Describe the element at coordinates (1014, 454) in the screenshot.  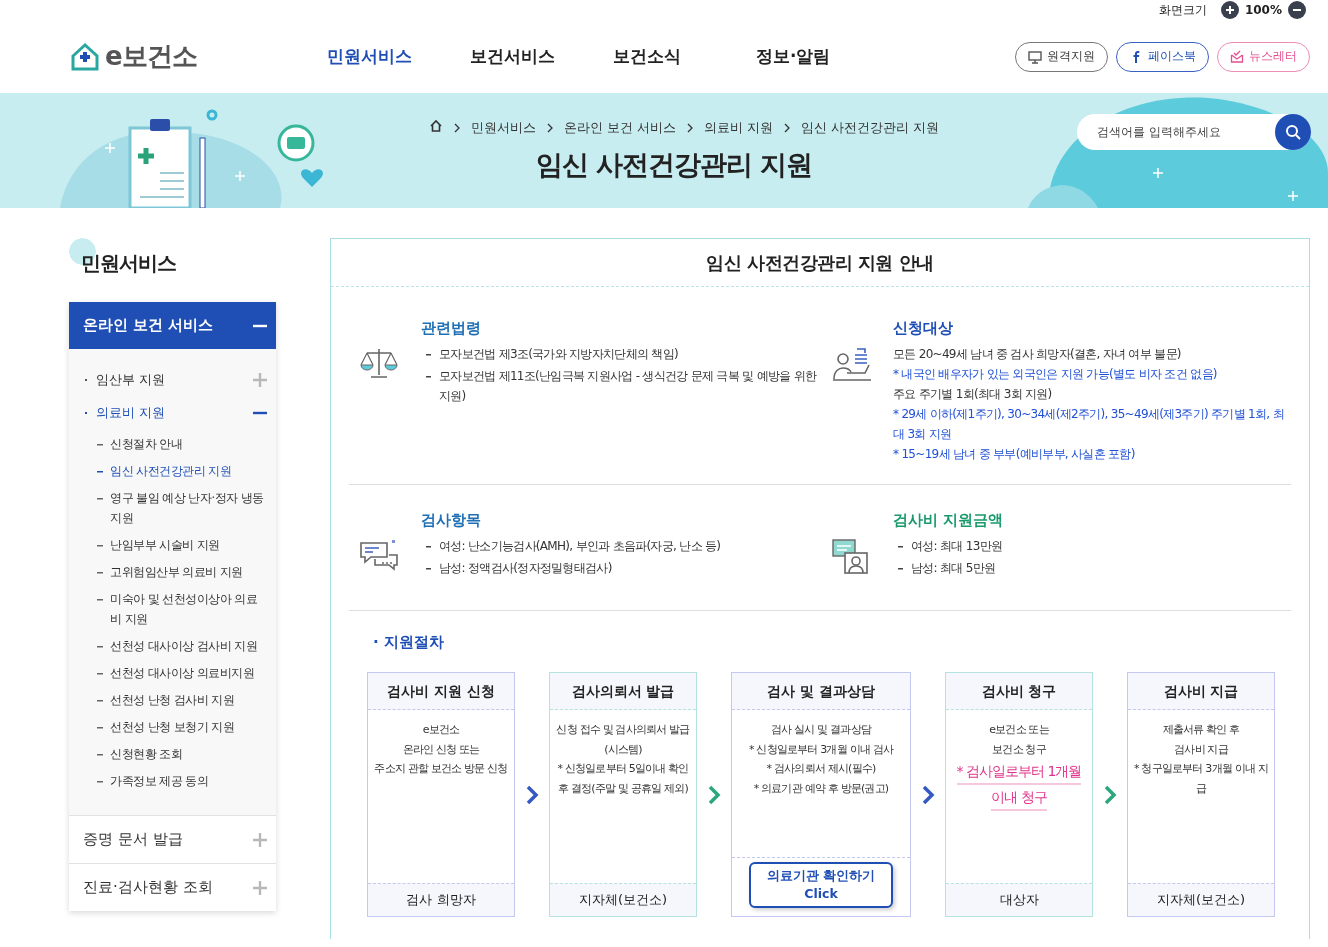
I see `note-text: * 15~19세 남녀 중 부부(예비부부, 사실혼 포함)` at that location.